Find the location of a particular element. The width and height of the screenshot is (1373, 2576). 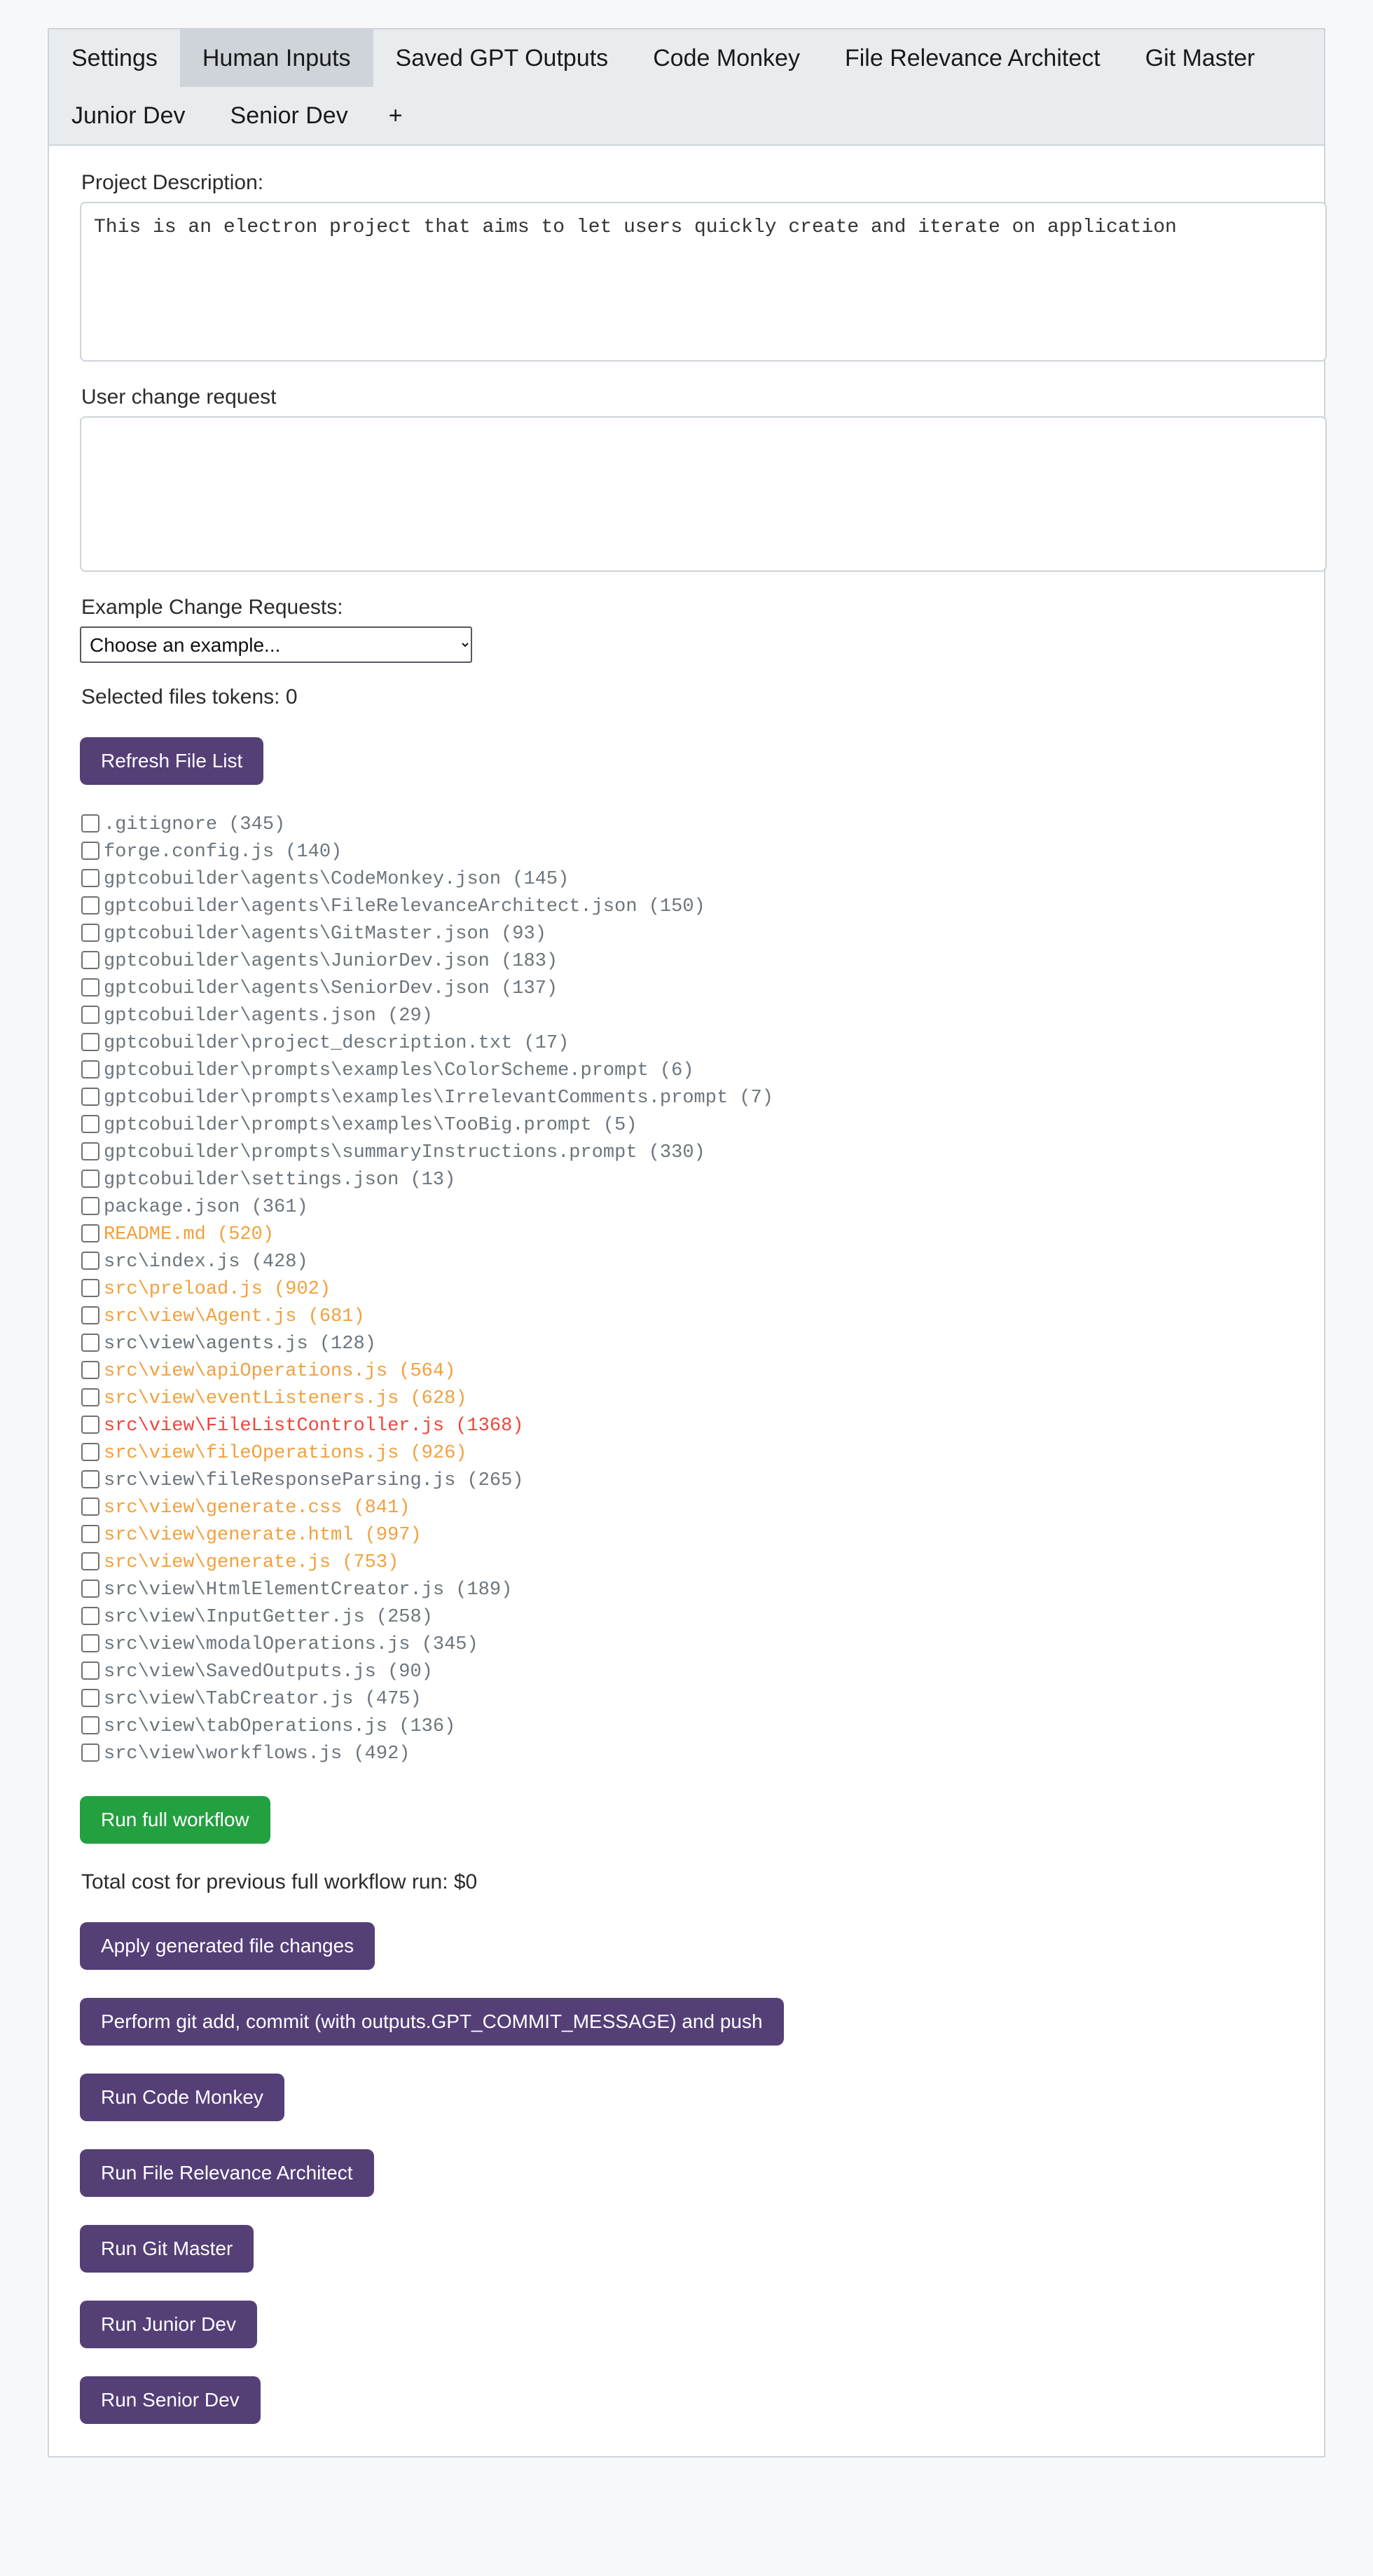

file-list-item: gptcobuilder\agents\SeniorDev.json (137) is located at coordinates (686, 989).